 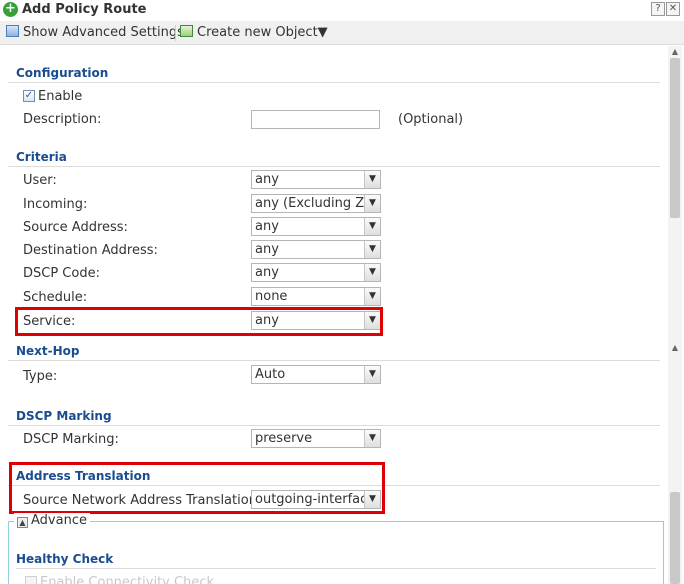 I want to click on address-translation-highlight-box, so click(x=197, y=488).